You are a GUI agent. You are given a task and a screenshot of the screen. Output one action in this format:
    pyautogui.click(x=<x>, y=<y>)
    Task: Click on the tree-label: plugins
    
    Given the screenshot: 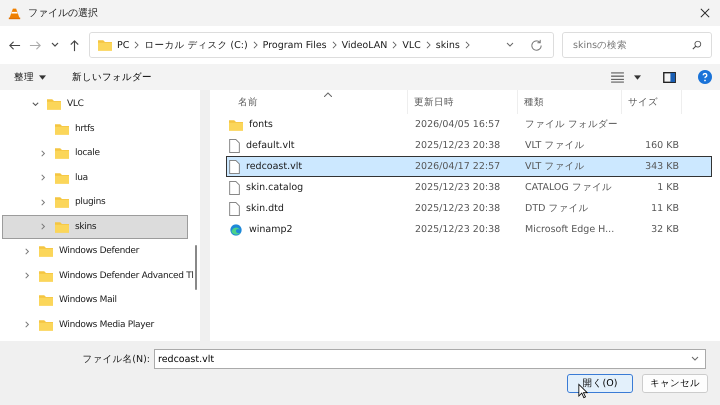 What is the action you would take?
    pyautogui.click(x=90, y=202)
    